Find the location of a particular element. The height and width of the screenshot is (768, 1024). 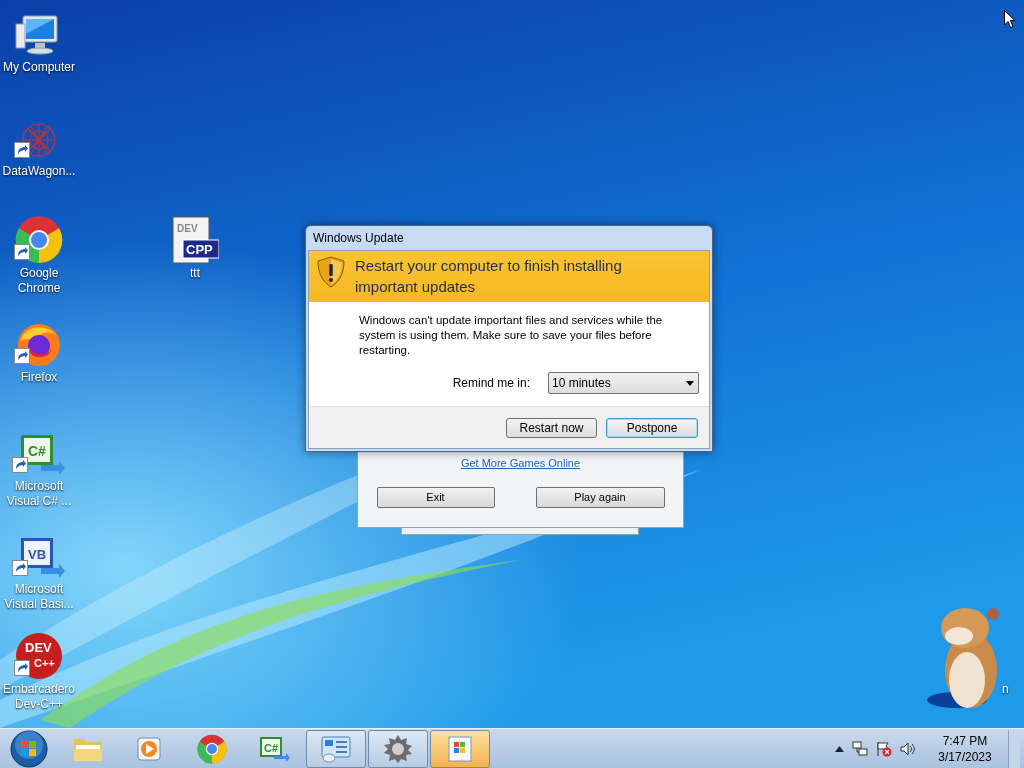

mouse-pointer-icon is located at coordinates (1010, 19).